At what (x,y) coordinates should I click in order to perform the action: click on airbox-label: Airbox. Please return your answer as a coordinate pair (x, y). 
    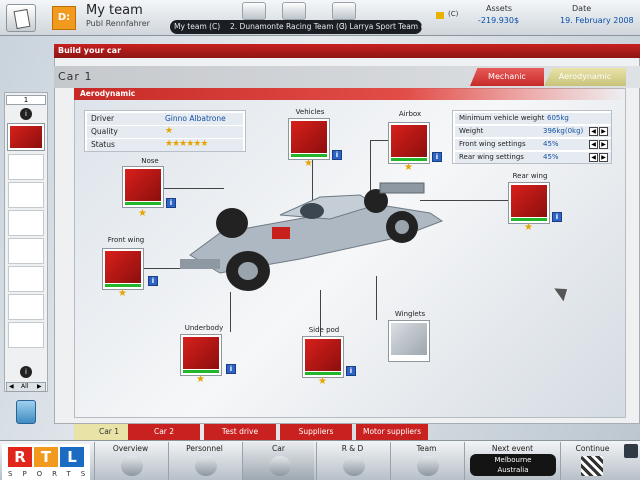
    Looking at the image, I should click on (410, 114).